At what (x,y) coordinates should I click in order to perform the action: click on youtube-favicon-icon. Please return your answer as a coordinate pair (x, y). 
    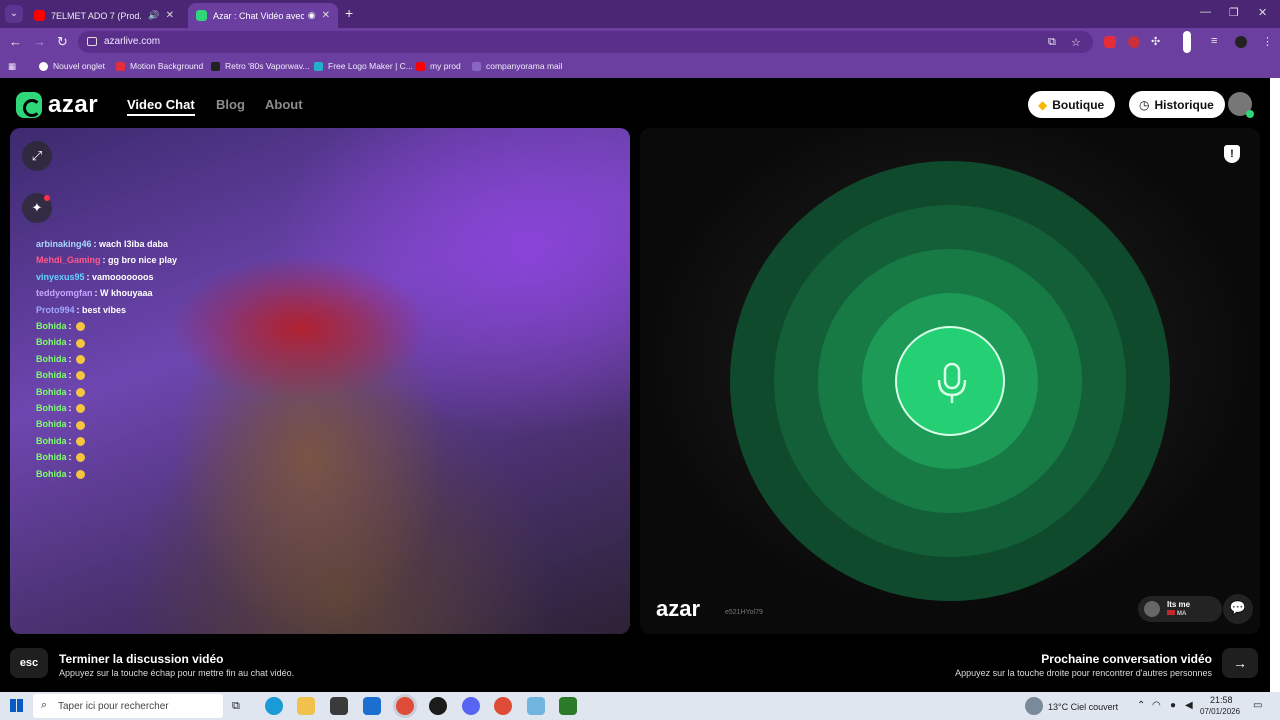
    Looking at the image, I should click on (39, 15).